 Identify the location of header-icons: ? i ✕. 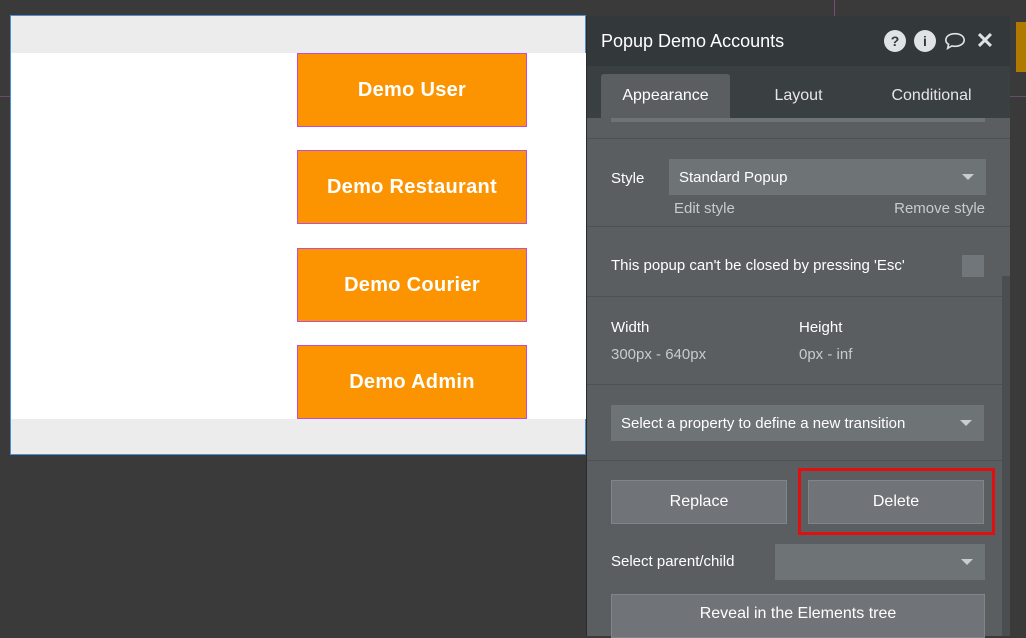
(940, 40).